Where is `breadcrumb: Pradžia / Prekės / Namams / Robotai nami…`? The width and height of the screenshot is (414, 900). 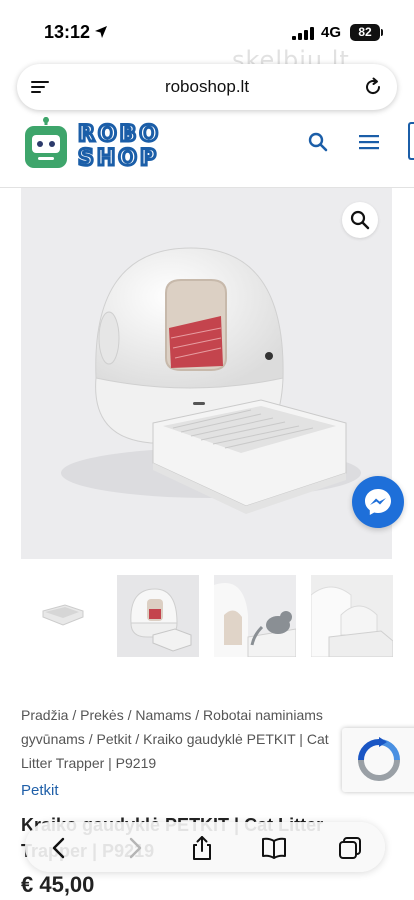
breadcrumb: Pradžia / Prekės / Namams / Robotai nami… is located at coordinates (186, 739).